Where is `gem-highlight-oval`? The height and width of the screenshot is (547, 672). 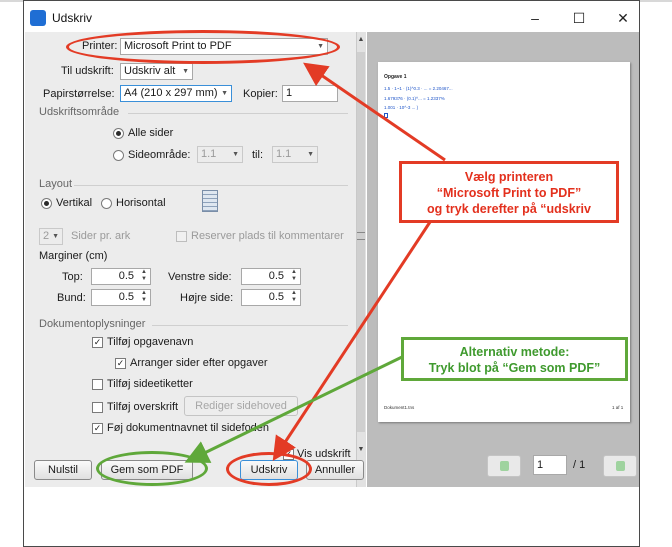 gem-highlight-oval is located at coordinates (152, 468).